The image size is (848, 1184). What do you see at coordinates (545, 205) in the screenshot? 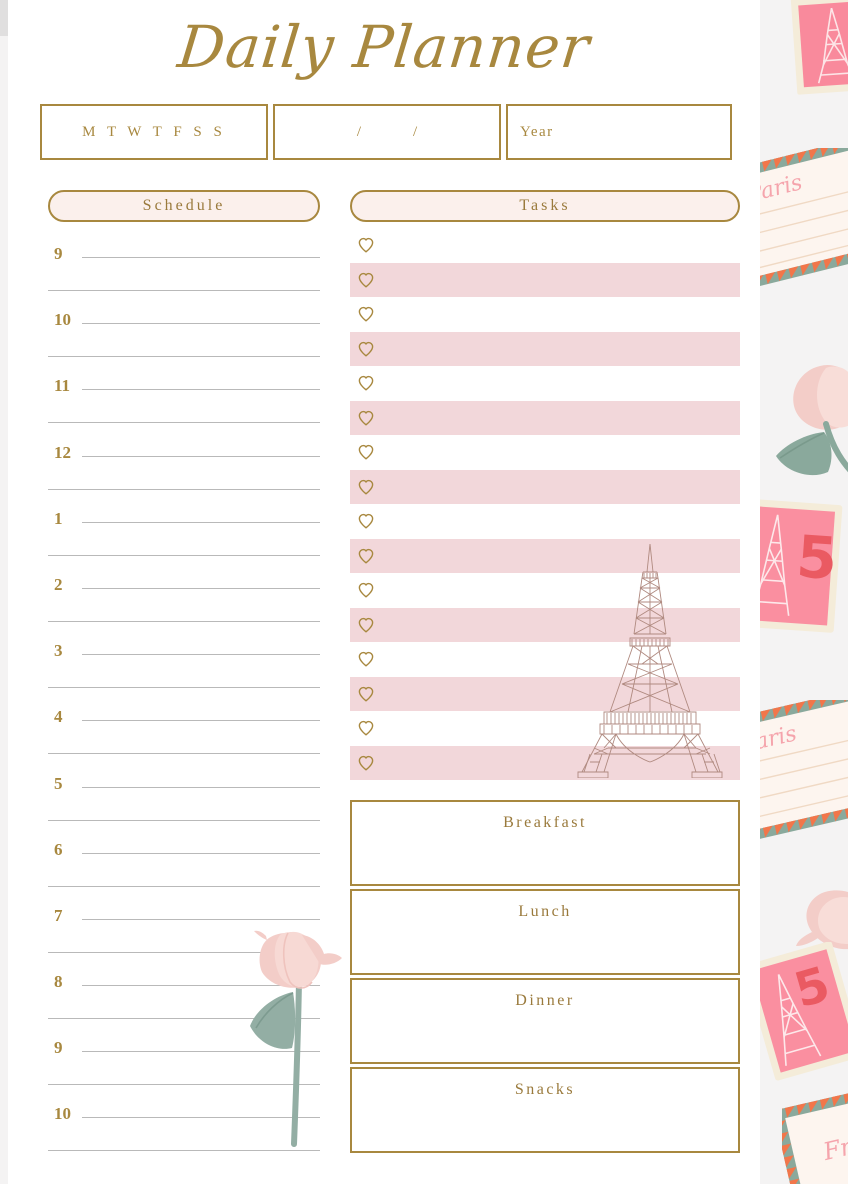
I see `tasks-header-label: Tasks` at bounding box center [545, 205].